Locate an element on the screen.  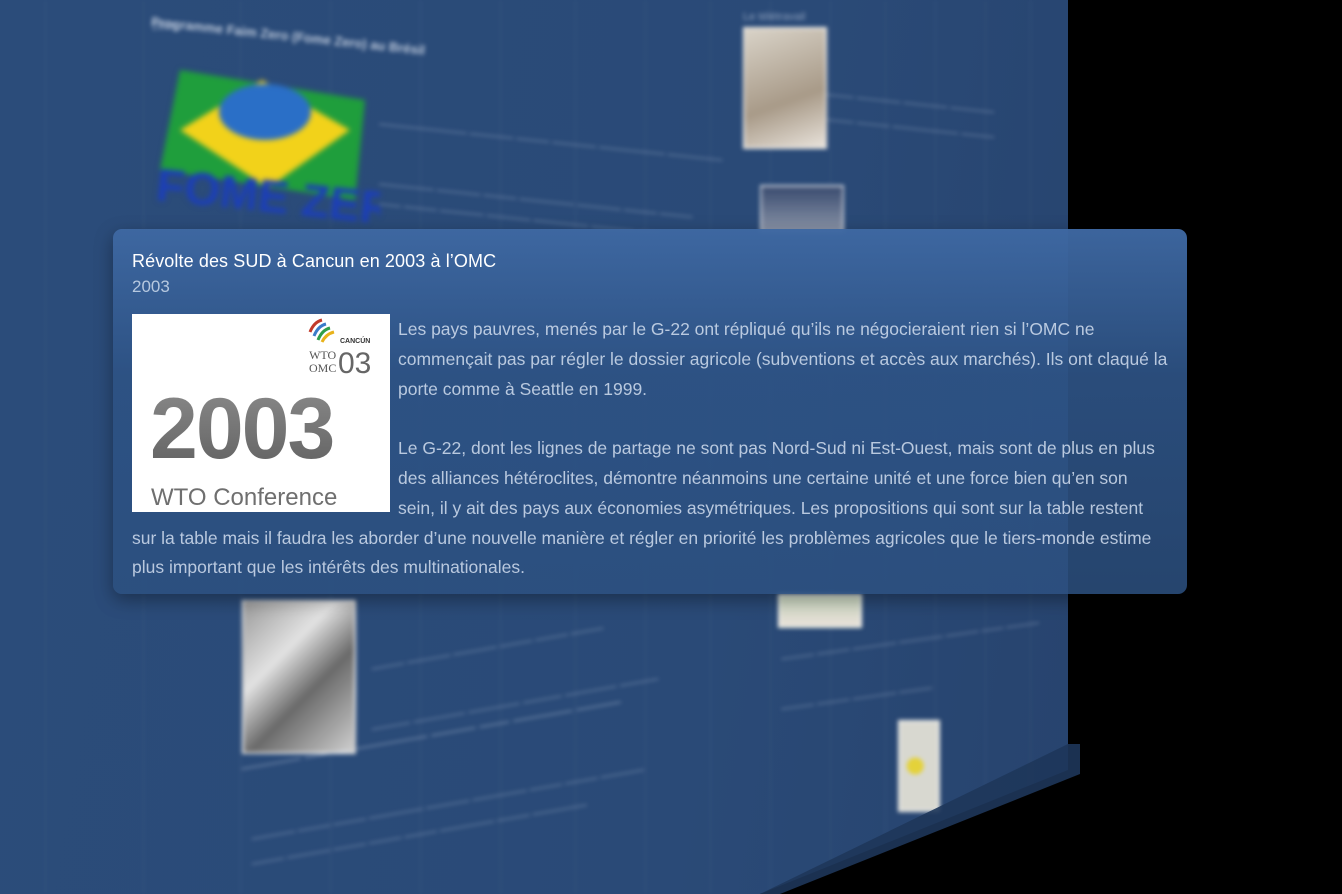
fome-zero-logo: FOME ZERO is located at coordinates (267, 150).